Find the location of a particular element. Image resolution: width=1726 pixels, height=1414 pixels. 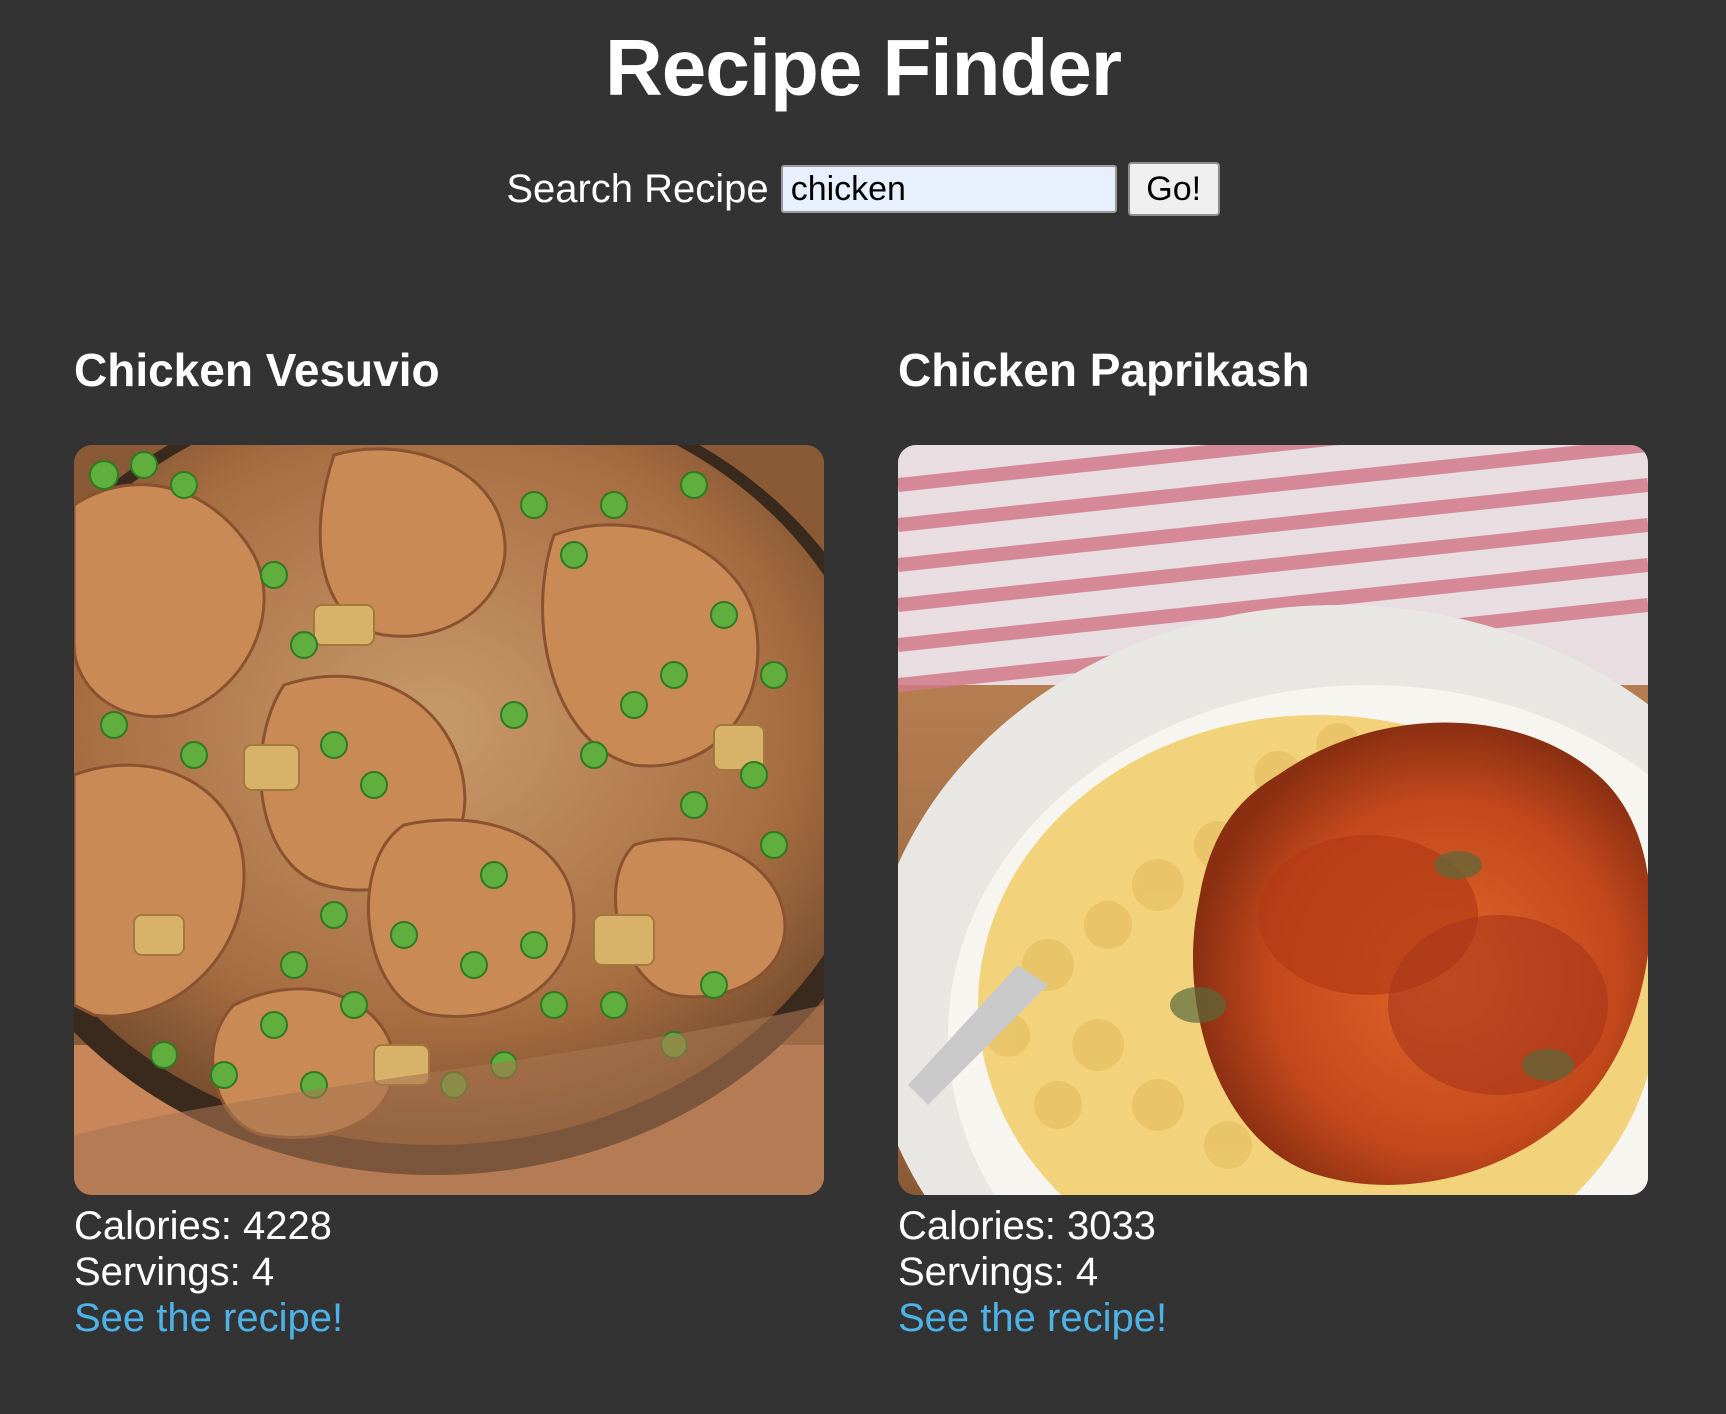

recipe-calories: Calories: 4228 is located at coordinates (203, 1226).